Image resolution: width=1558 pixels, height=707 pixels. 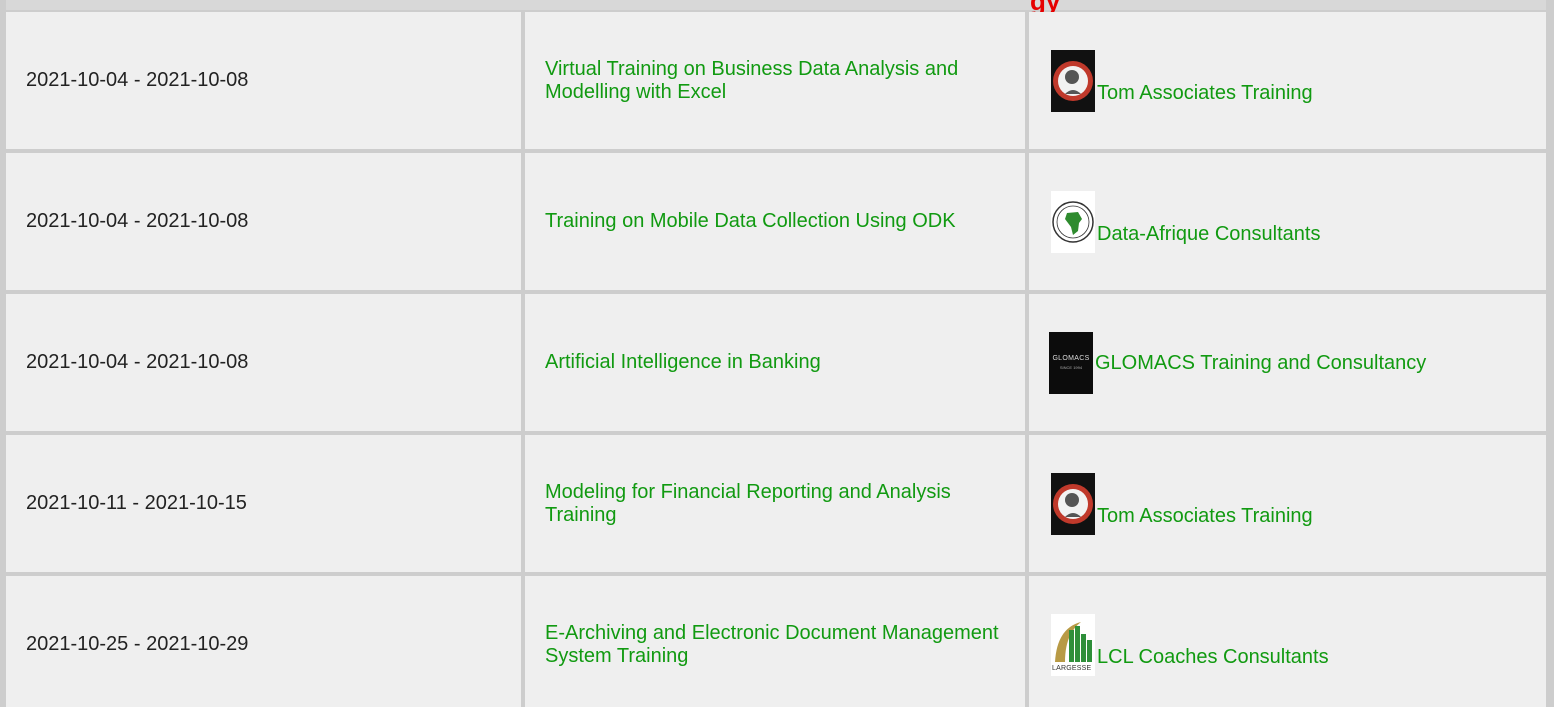 I want to click on glomacs-logo: GLOMACS SINCE 1994, so click(x=1071, y=362).